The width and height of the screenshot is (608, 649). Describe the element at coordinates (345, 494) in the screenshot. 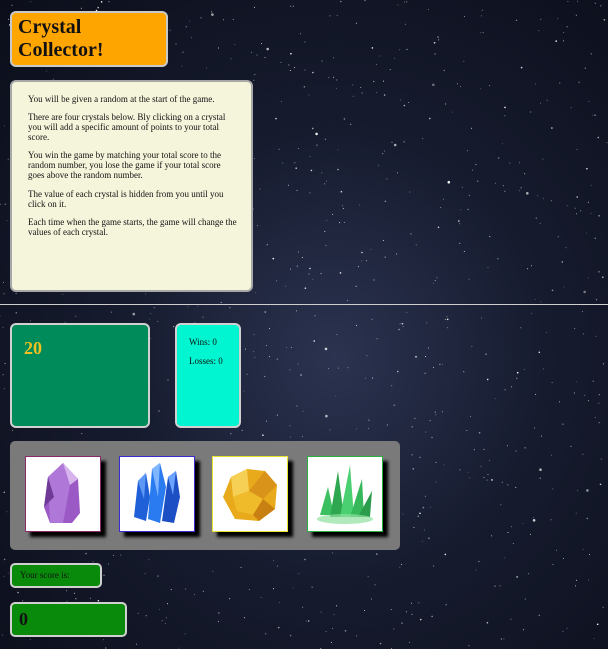

I see `crystal-button-green` at that location.